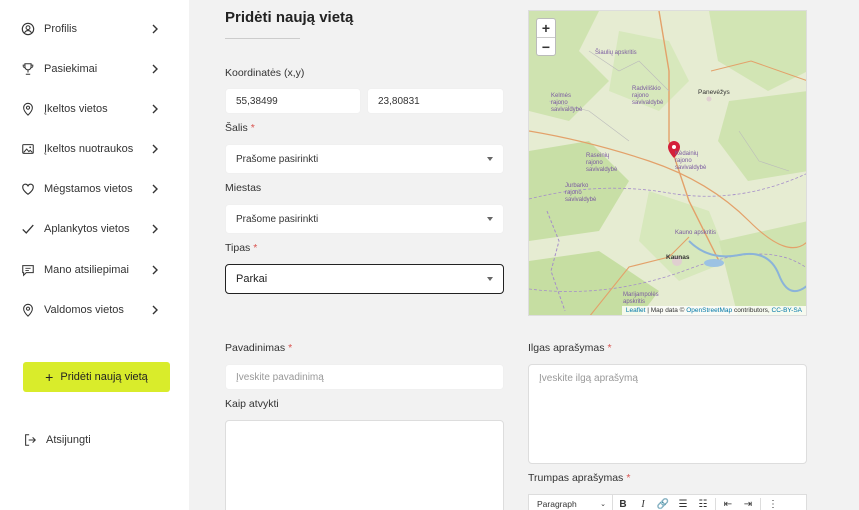 This screenshot has height=510, width=859. Describe the element at coordinates (728, 502) in the screenshot. I see `outdent-icon: ⇤` at that location.